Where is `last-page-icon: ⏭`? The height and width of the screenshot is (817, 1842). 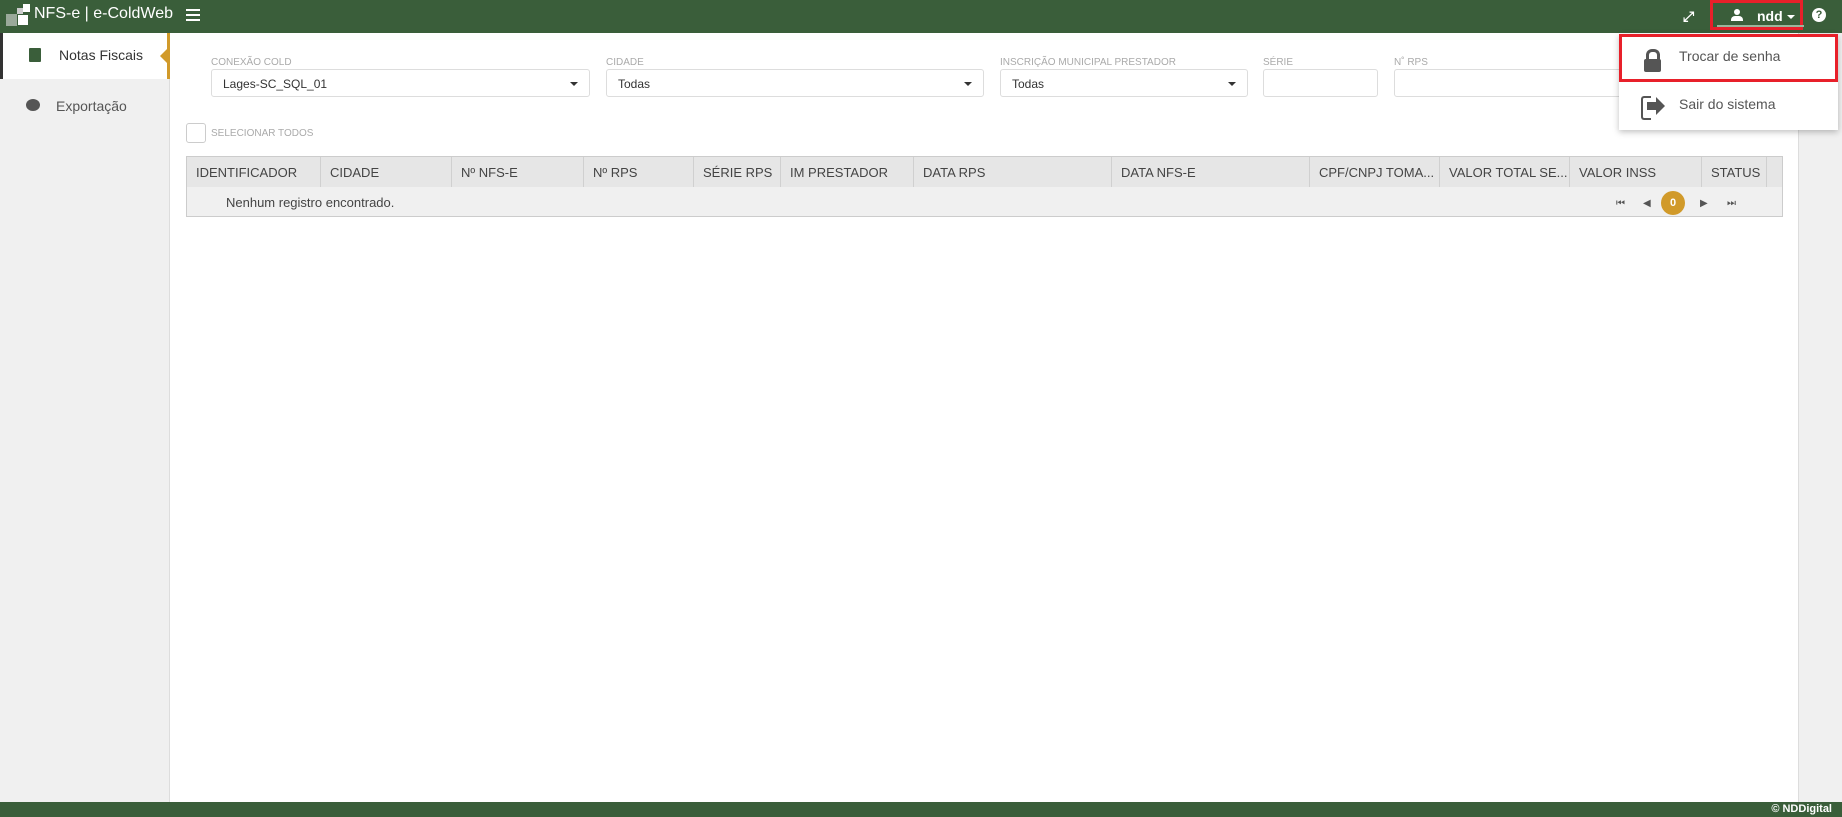
last-page-icon: ⏭ is located at coordinates (1731, 203).